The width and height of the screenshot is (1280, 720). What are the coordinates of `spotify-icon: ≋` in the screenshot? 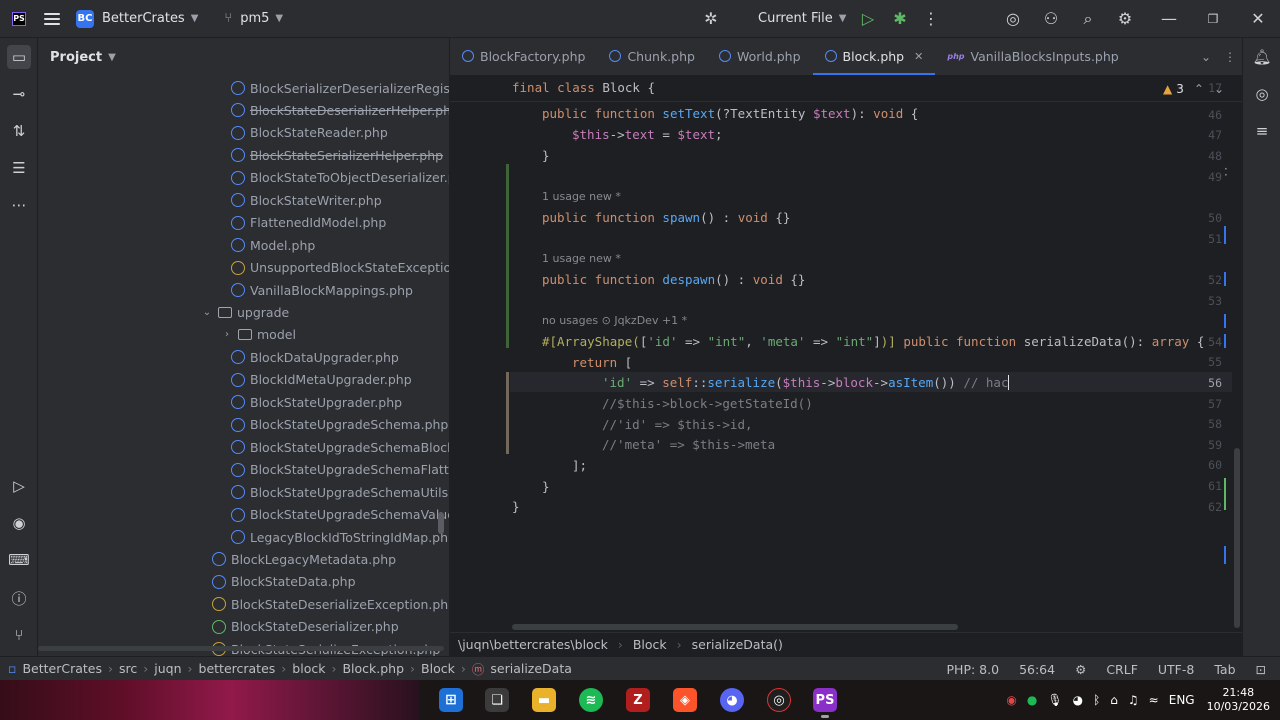 It's located at (591, 700).